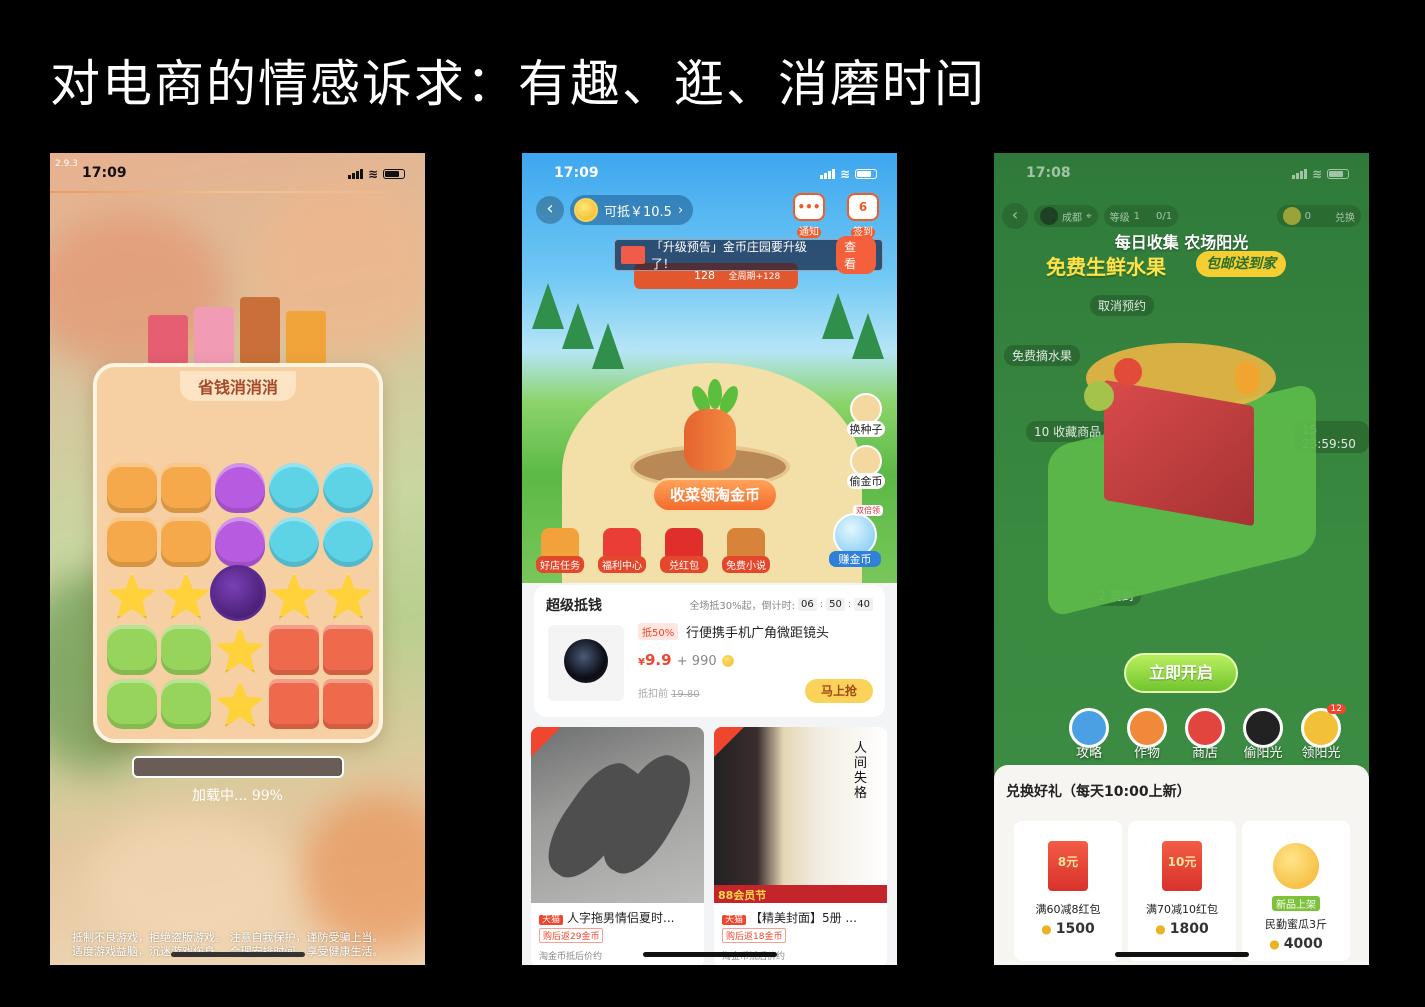 This screenshot has height=1007, width=1425. What do you see at coordinates (868, 510) in the screenshot?
I see `double-tag: 双倍领` at bounding box center [868, 510].